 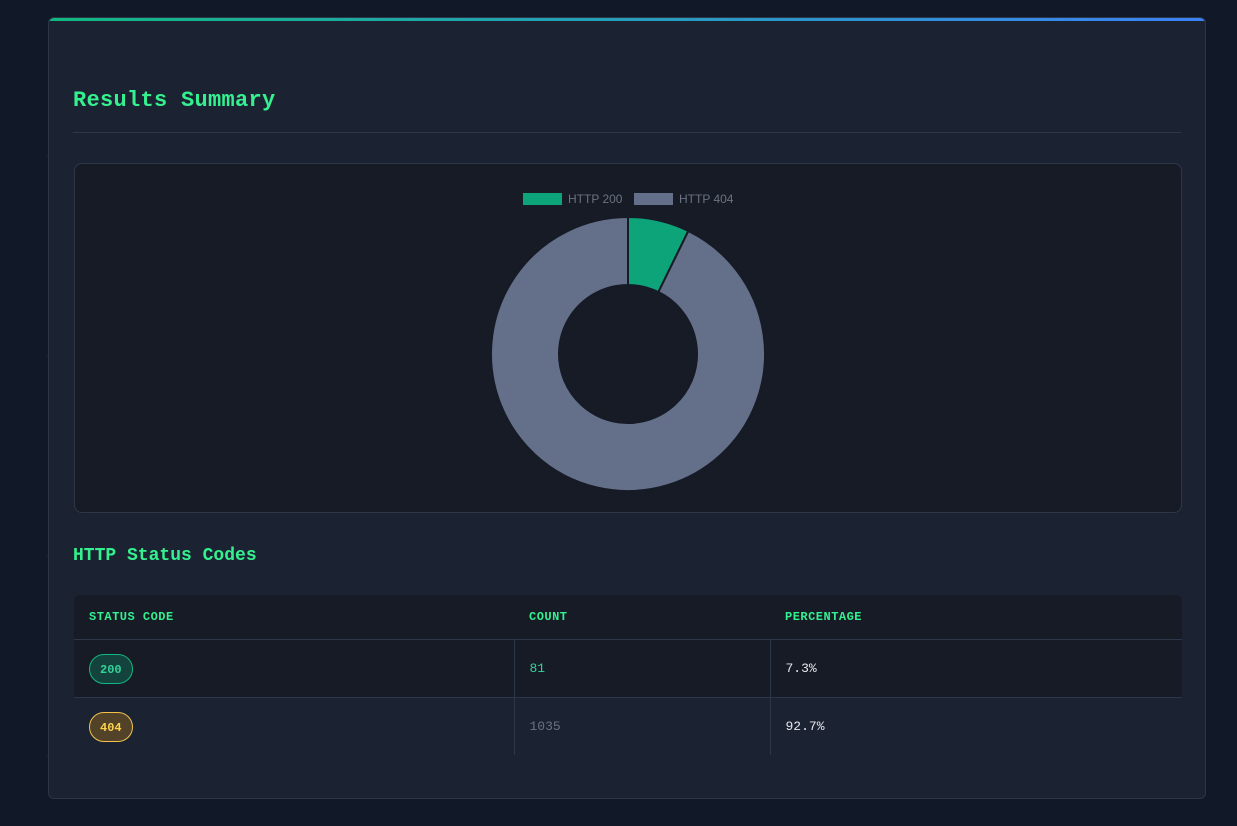 I want to click on table-row: 404 1035 92.7%, so click(x=628, y=726).